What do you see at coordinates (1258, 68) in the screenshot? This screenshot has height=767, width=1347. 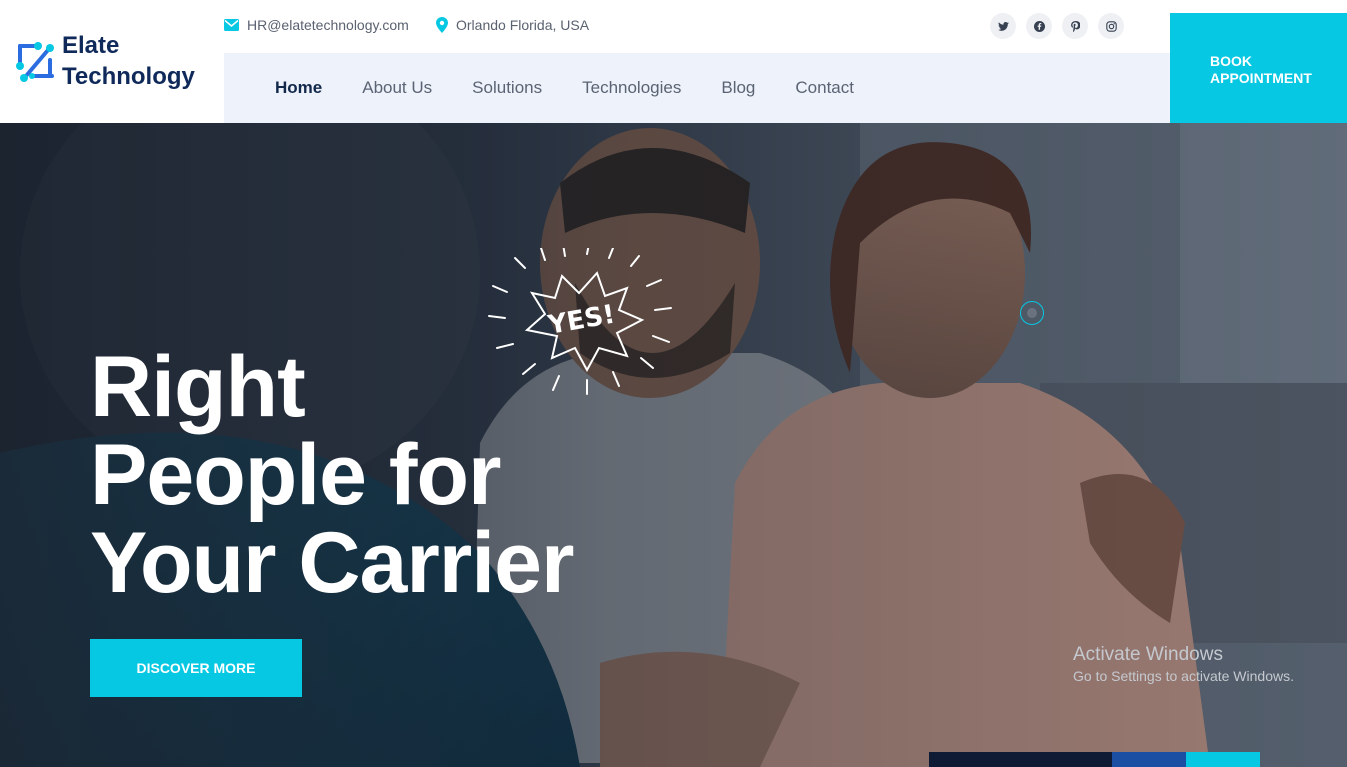 I see `book-appointment-button: BOOK APPOINTMENT` at bounding box center [1258, 68].